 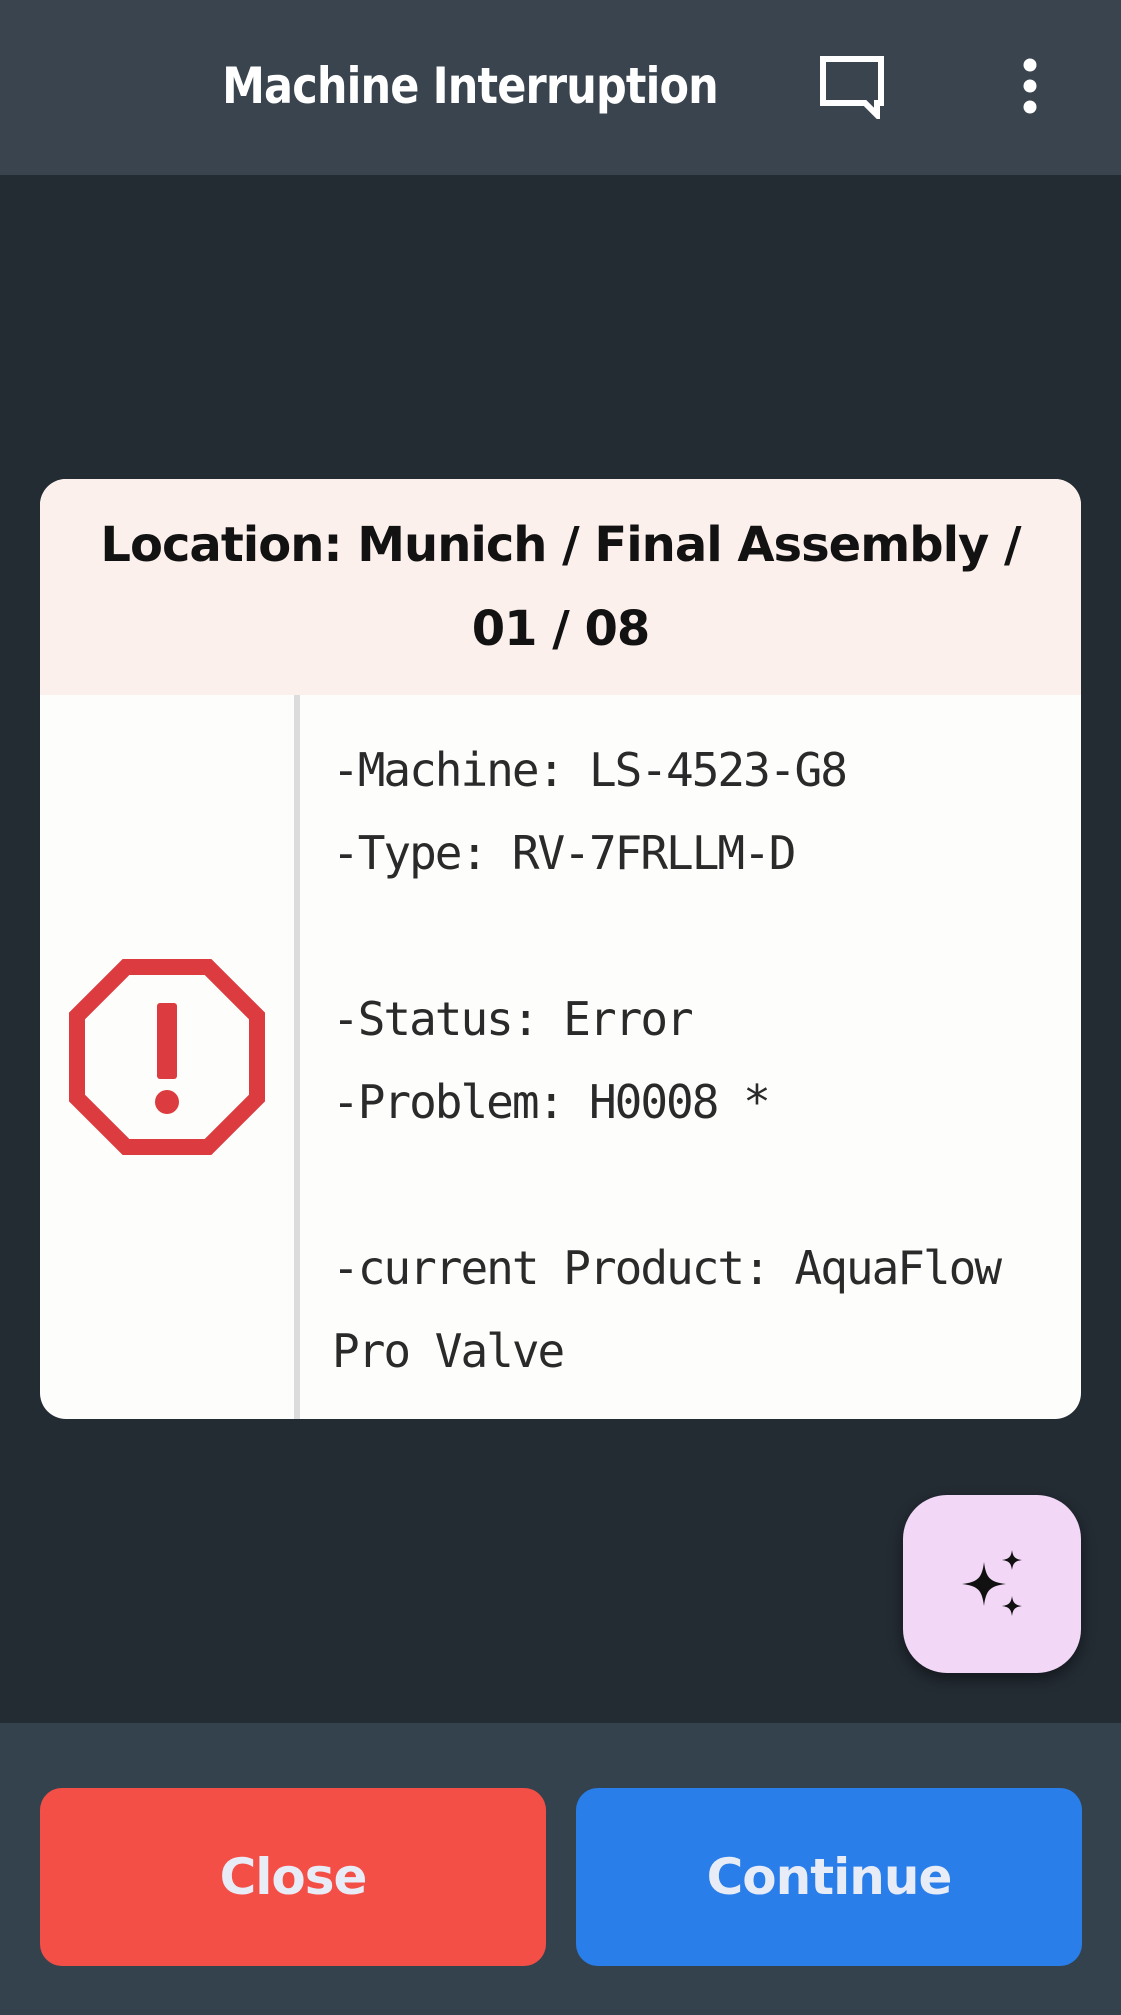 I want to click on machine-type: -Type: RV-7FRLLM-D, so click(x=564, y=853).